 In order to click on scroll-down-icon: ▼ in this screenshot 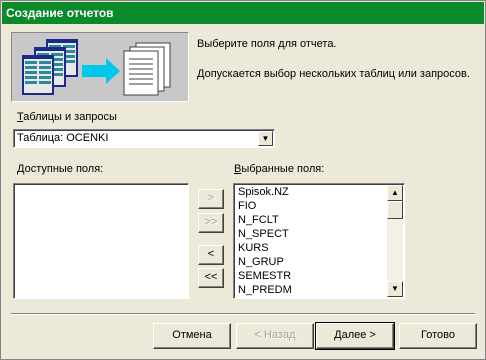, I will do `click(395, 289)`.